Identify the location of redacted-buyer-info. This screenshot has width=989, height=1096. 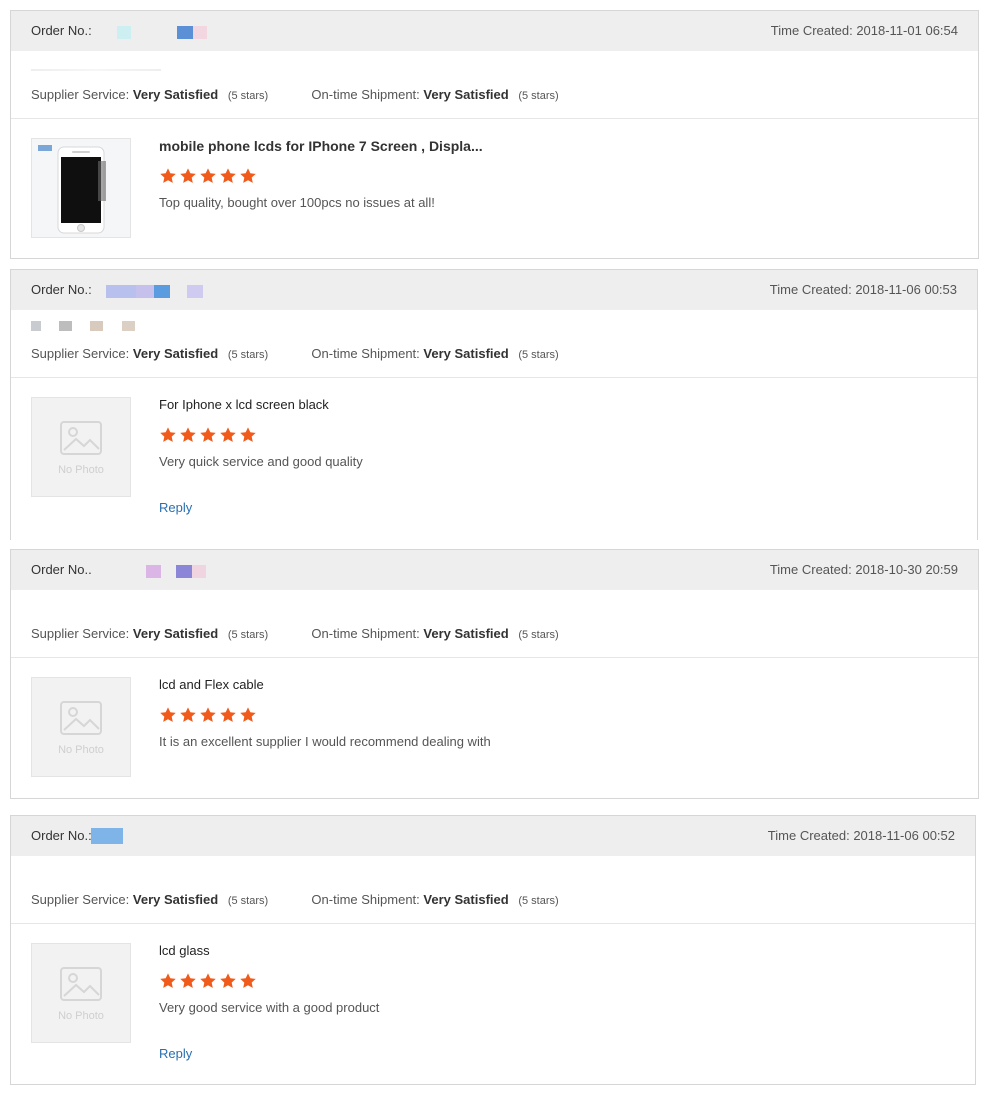
(96, 70).